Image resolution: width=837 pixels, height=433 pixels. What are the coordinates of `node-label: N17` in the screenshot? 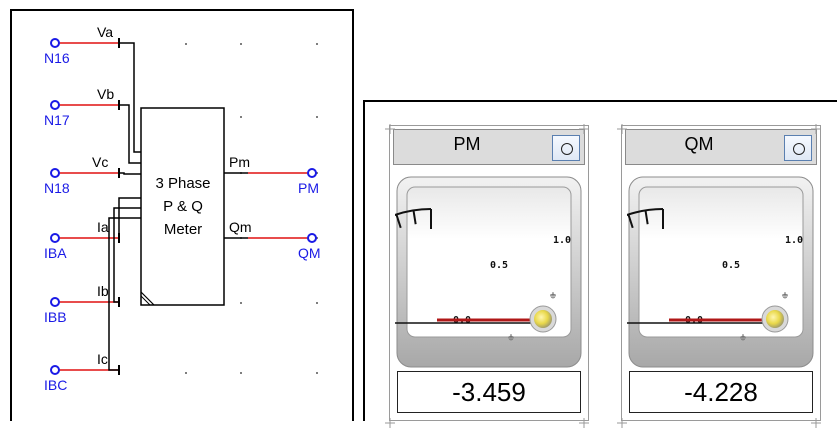 It's located at (57, 120).